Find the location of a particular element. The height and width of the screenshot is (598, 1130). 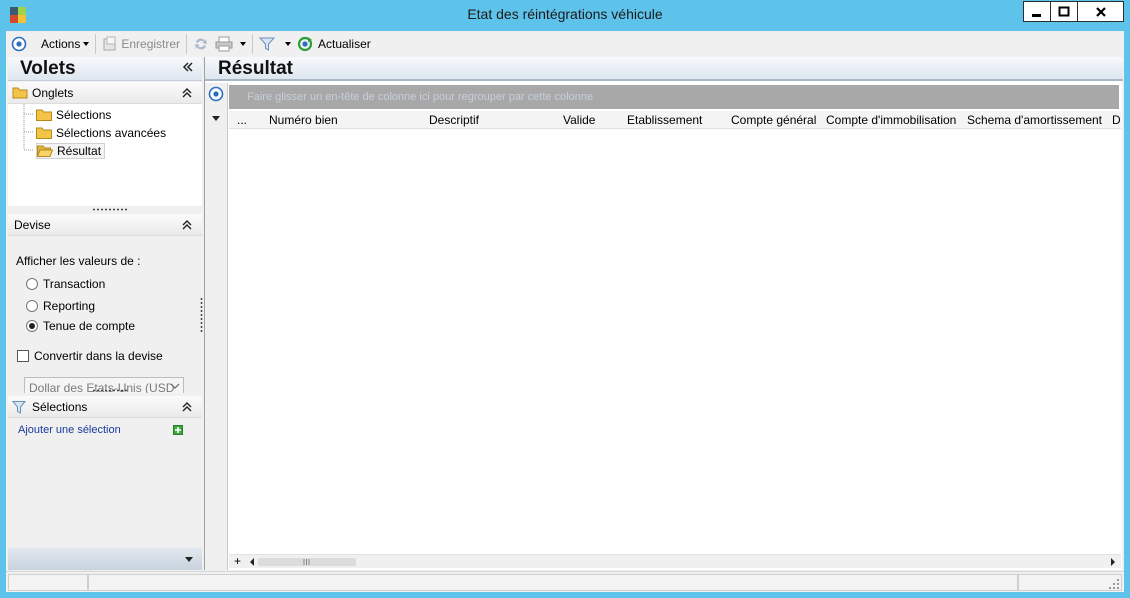

save-button: Enregistrer is located at coordinates (141, 44).